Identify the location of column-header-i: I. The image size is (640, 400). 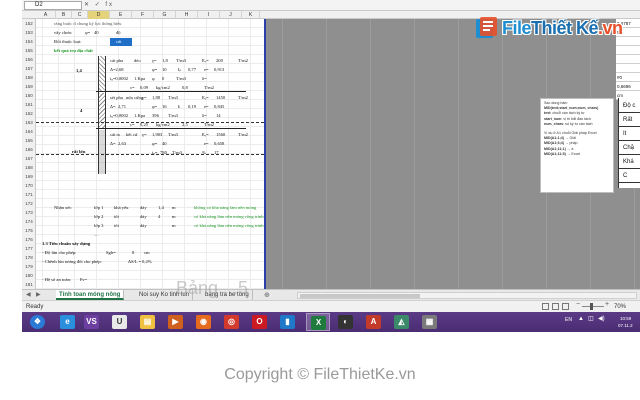
(209, 15).